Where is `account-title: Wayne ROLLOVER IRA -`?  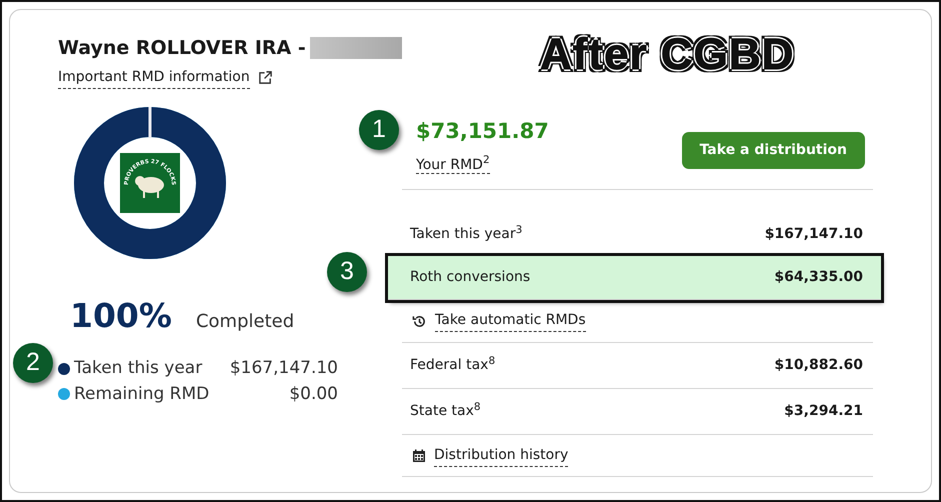
account-title: Wayne ROLLOVER IRA - is located at coordinates (182, 48).